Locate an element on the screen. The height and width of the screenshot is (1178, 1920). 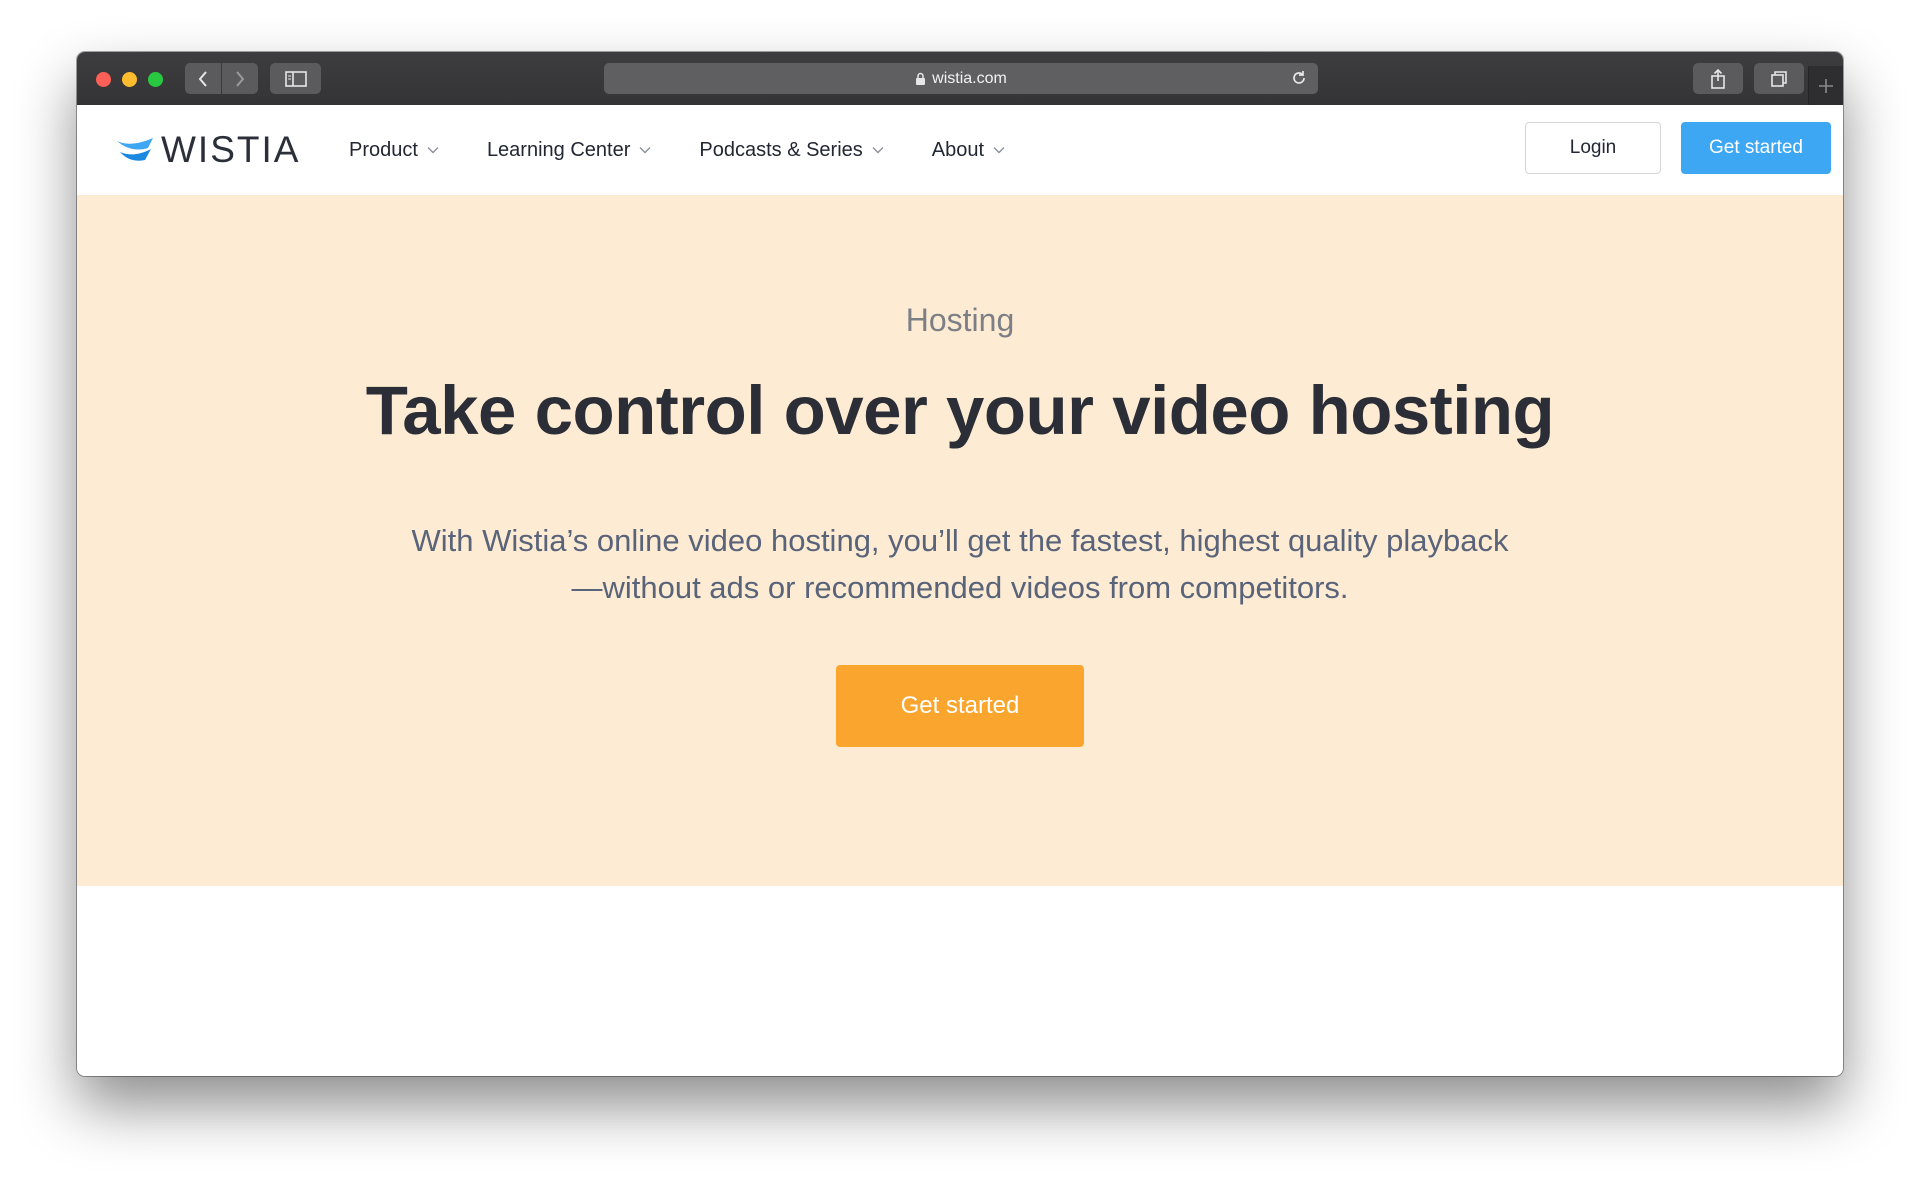
wistia-logo: WISTIA is located at coordinates (209, 149).